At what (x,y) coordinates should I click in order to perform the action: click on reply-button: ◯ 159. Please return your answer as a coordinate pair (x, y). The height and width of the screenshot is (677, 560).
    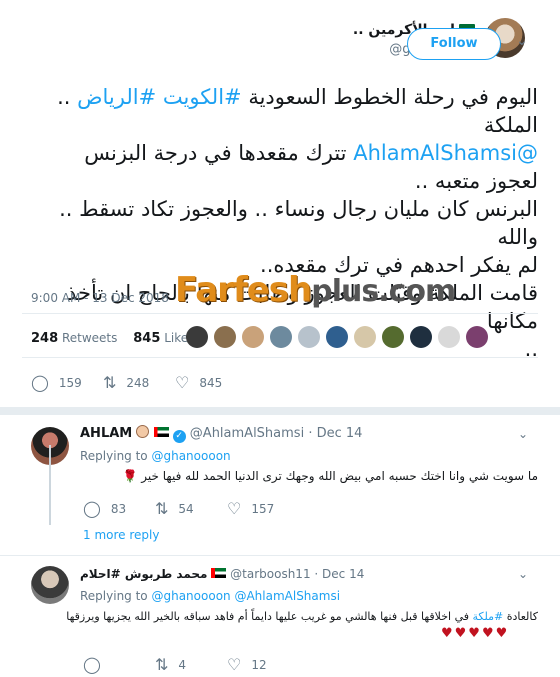
    Looking at the image, I should click on (67, 382).